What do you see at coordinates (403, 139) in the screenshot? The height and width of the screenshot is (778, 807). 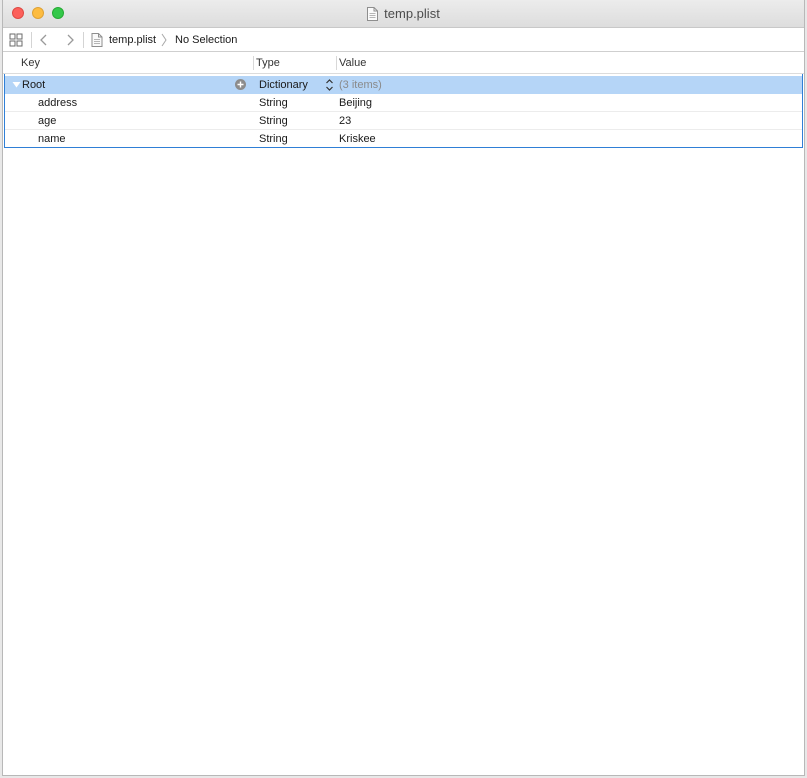 I see `table-row: name String Kriskee` at bounding box center [403, 139].